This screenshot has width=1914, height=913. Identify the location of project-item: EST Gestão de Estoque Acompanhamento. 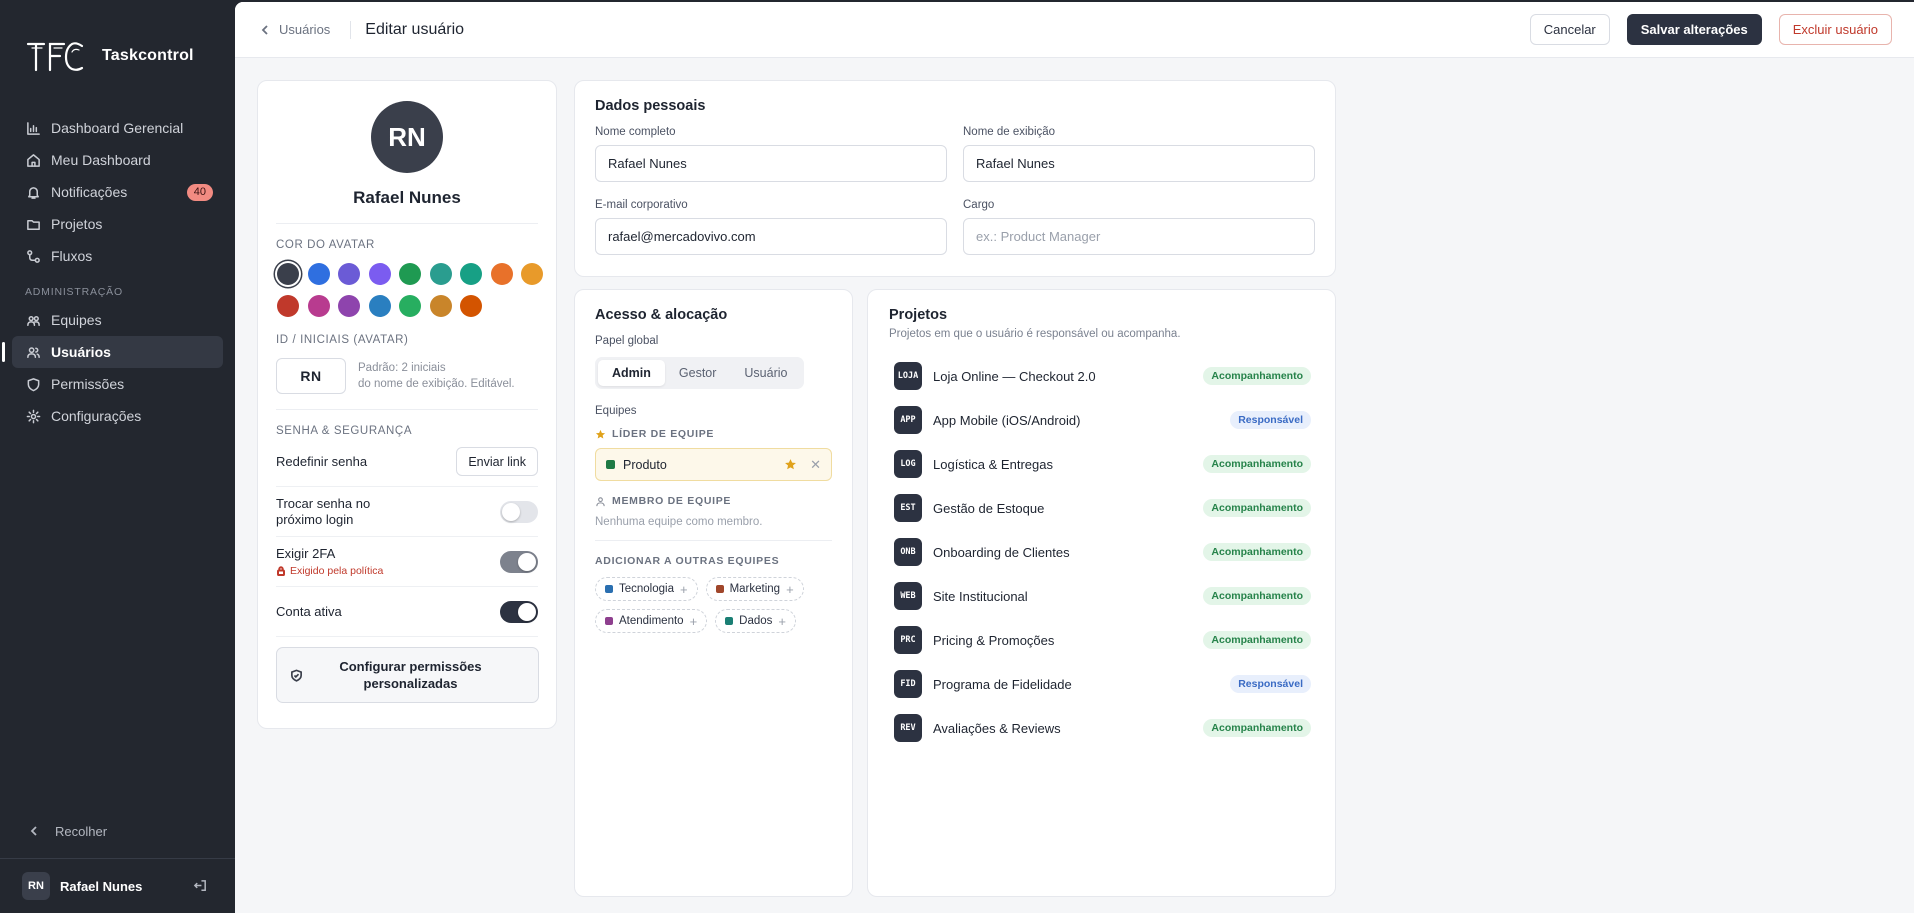
(1101, 508).